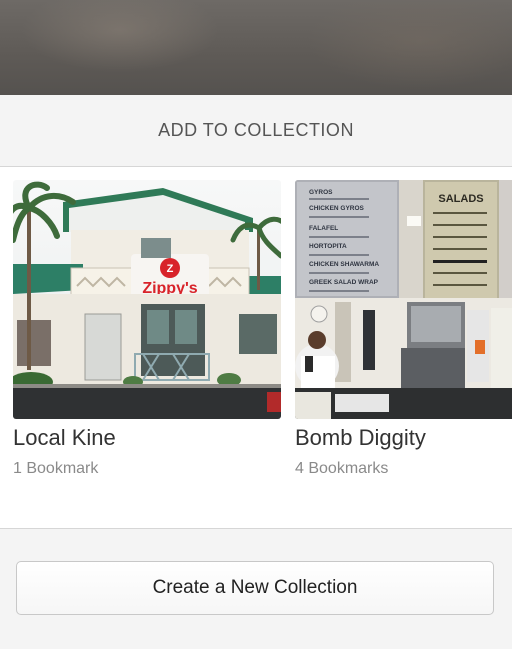 The height and width of the screenshot is (649, 512). Describe the element at coordinates (321, 192) in the screenshot. I see `menu-item: GYROS` at that location.